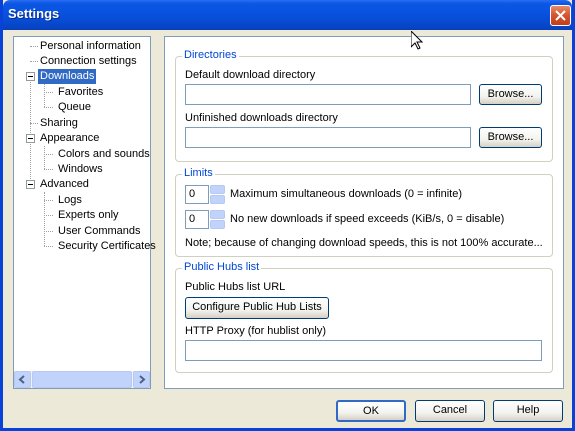 The height and width of the screenshot is (431, 575). What do you see at coordinates (141, 379) in the screenshot?
I see `scroll-right-icon` at bounding box center [141, 379].